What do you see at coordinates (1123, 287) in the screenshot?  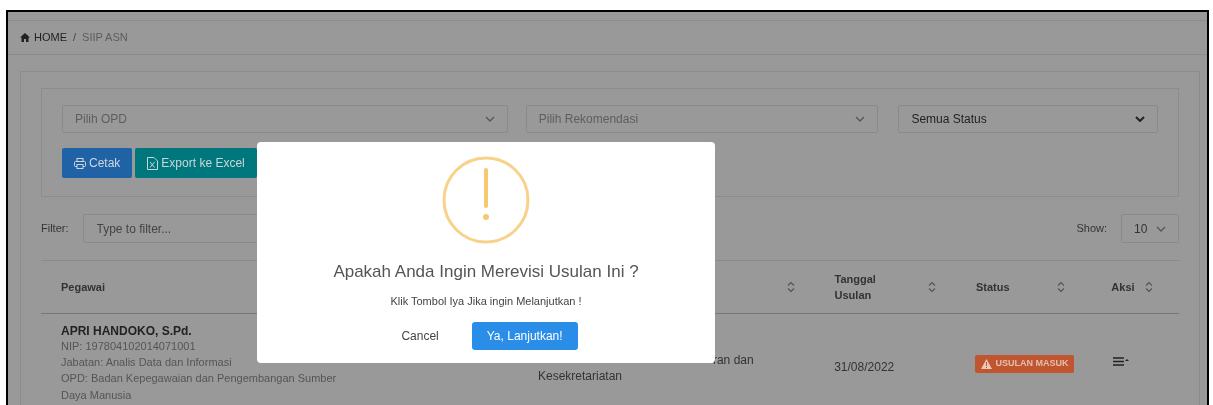 I see `column-header: Aksi` at bounding box center [1123, 287].